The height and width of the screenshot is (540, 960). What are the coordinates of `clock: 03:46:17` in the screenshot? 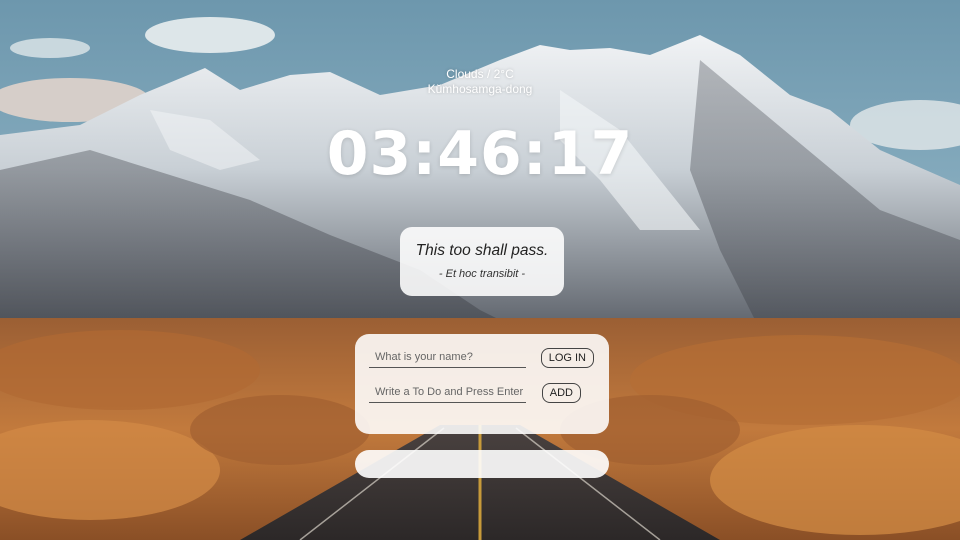 It's located at (480, 154).